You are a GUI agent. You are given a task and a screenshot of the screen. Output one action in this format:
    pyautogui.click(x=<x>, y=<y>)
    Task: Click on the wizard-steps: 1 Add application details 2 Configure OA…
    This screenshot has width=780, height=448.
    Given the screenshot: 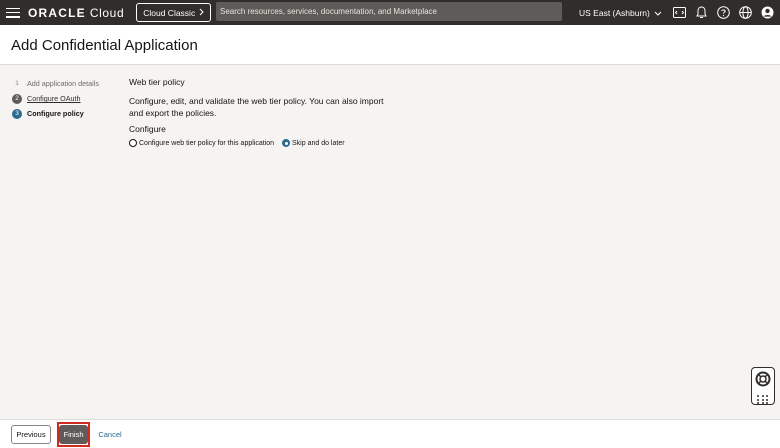 What is the action you would take?
    pyautogui.click(x=67, y=98)
    